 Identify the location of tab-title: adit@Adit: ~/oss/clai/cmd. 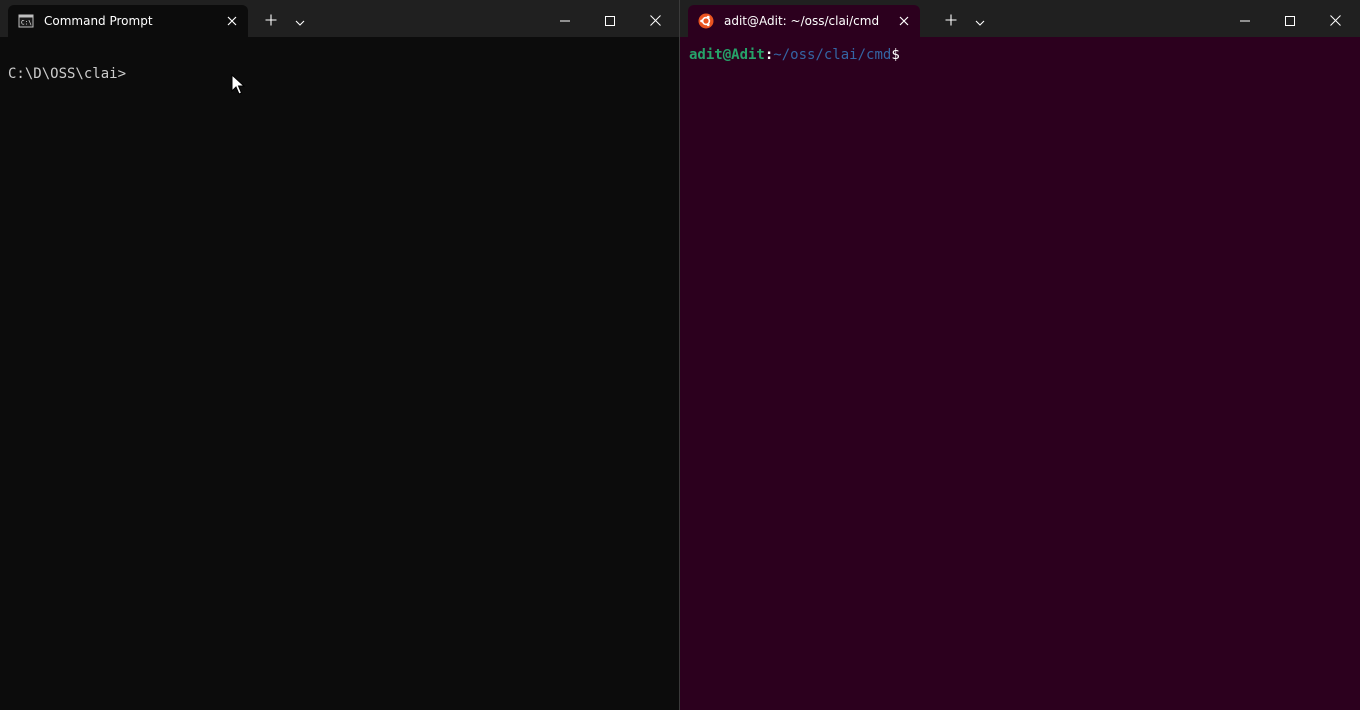
(802, 21).